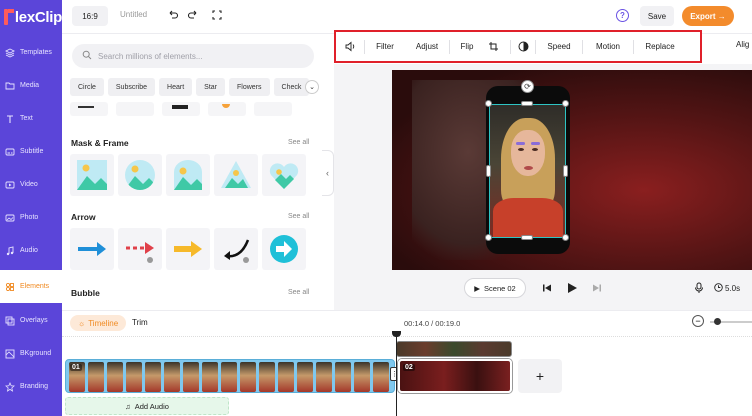 The width and height of the screenshot is (752, 416). Describe the element at coordinates (608, 46) in the screenshot. I see `motion-button: Motion` at that location.